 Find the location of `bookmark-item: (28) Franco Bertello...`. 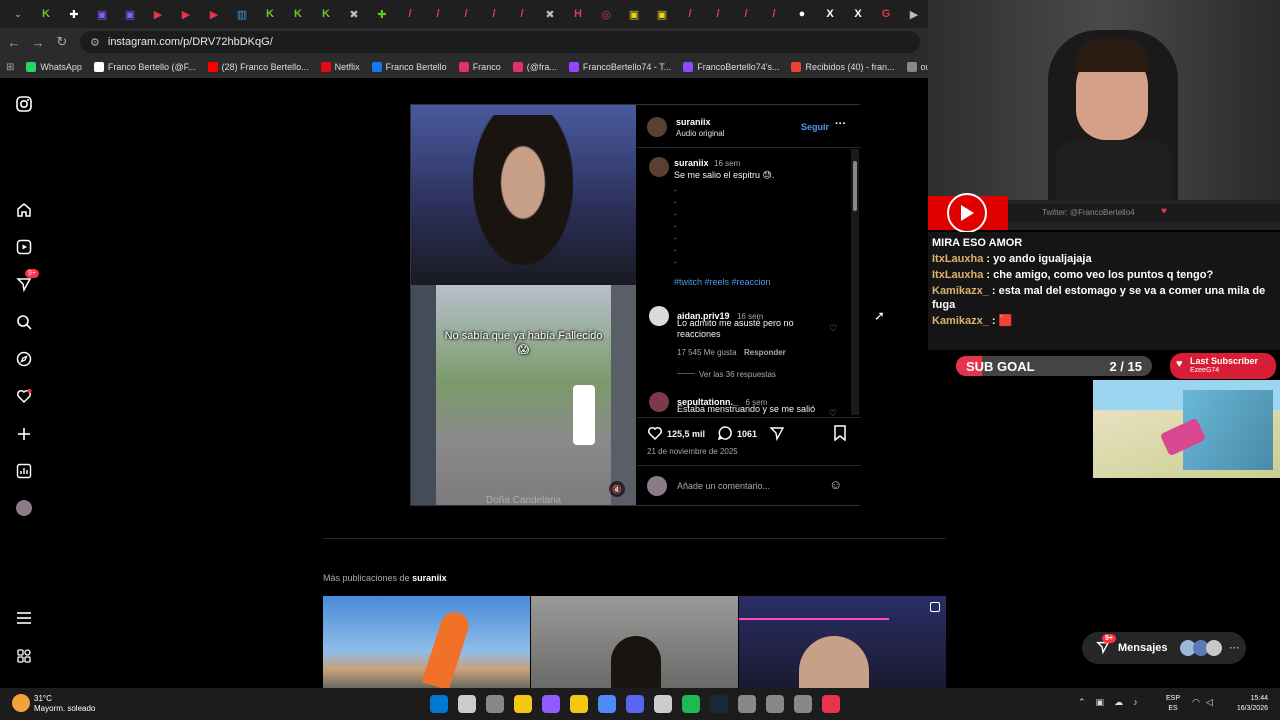

bookmark-item: (28) Franco Bertello... is located at coordinates (258, 67).